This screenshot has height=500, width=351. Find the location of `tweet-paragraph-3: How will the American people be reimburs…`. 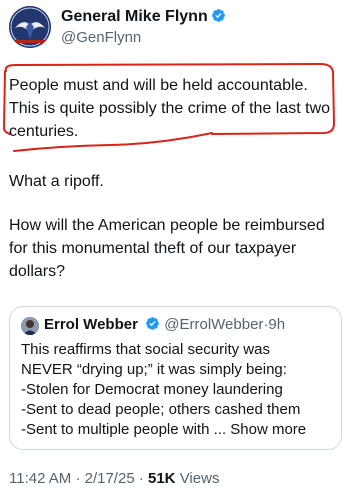

tweet-paragraph-3: How will the American people be reimburs… is located at coordinates (167, 248).